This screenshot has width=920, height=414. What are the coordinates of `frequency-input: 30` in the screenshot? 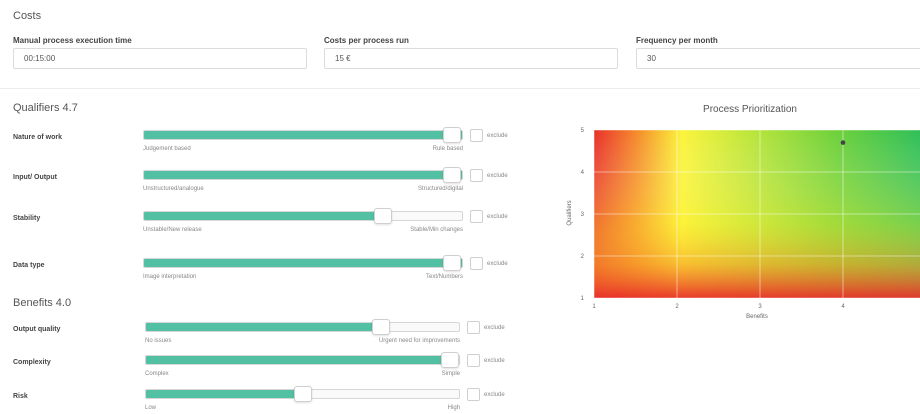 It's located at (778, 58).